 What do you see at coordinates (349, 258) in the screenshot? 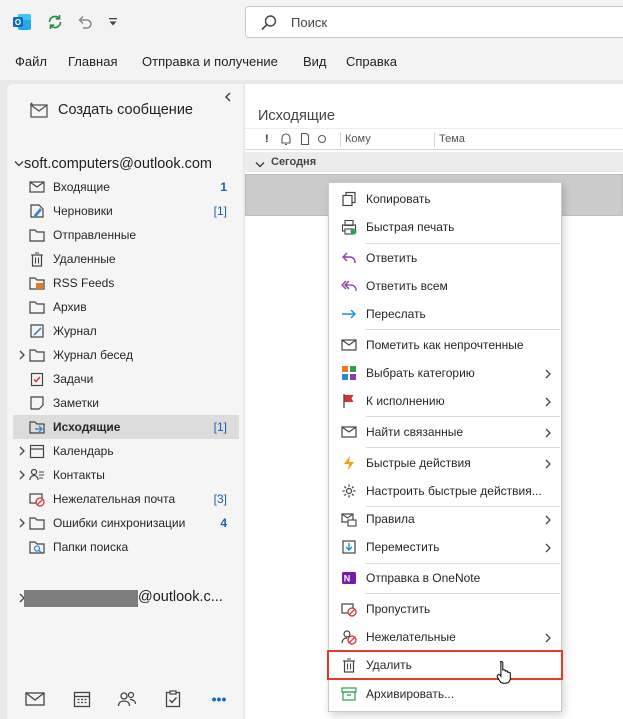
I see `reply-icon` at bounding box center [349, 258].